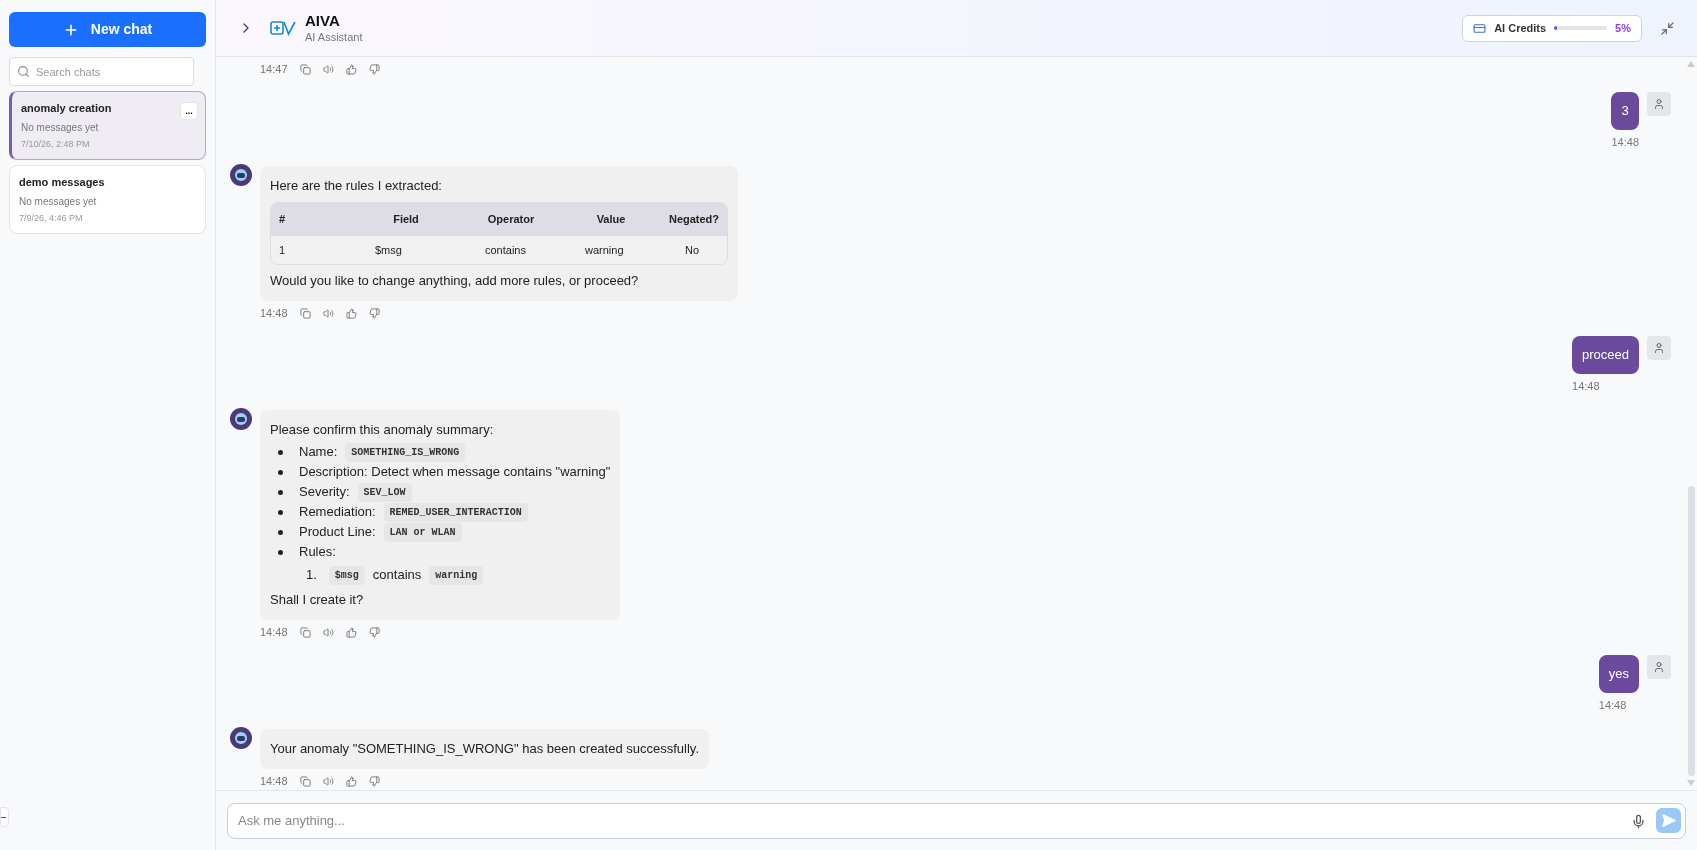  I want to click on column-header: #, so click(282, 219).